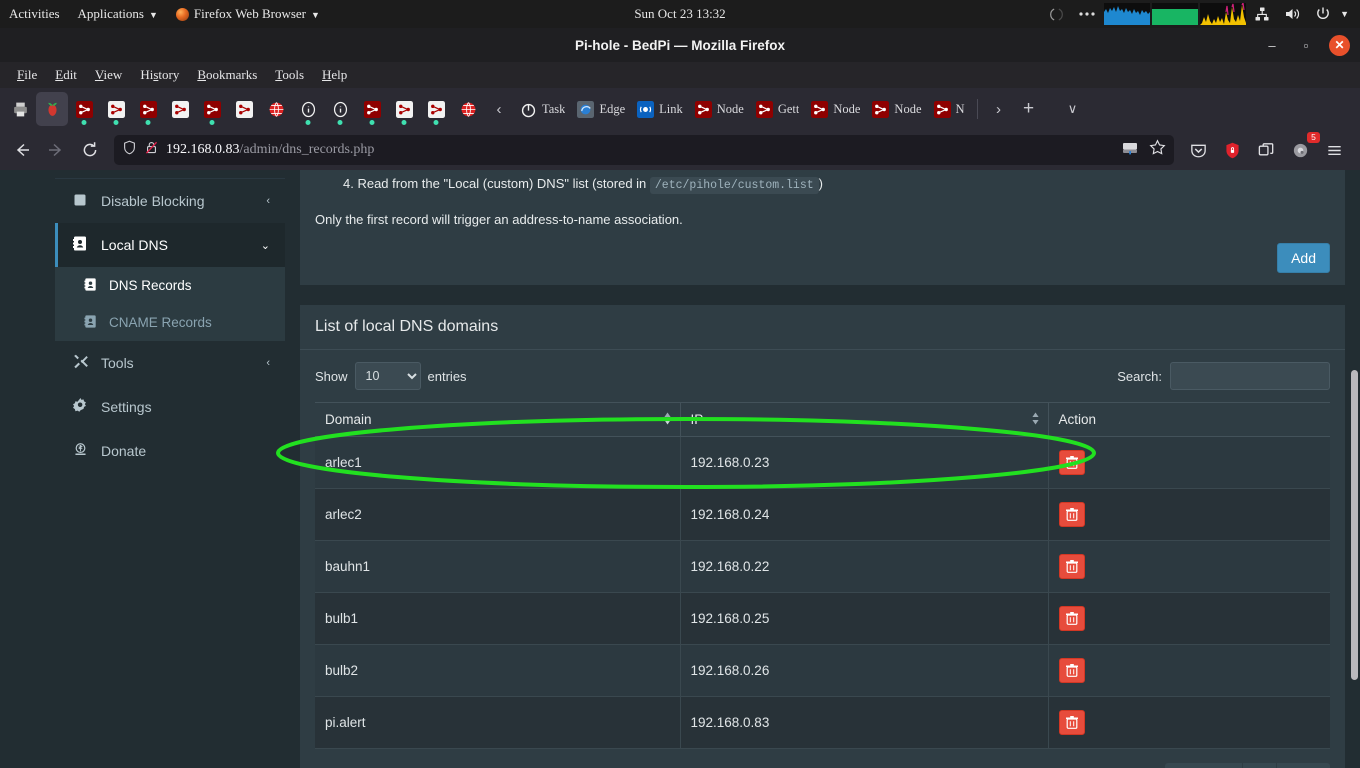 This screenshot has height=768, width=1360. I want to click on menu-bookmarks: Bookmarks, so click(227, 75).